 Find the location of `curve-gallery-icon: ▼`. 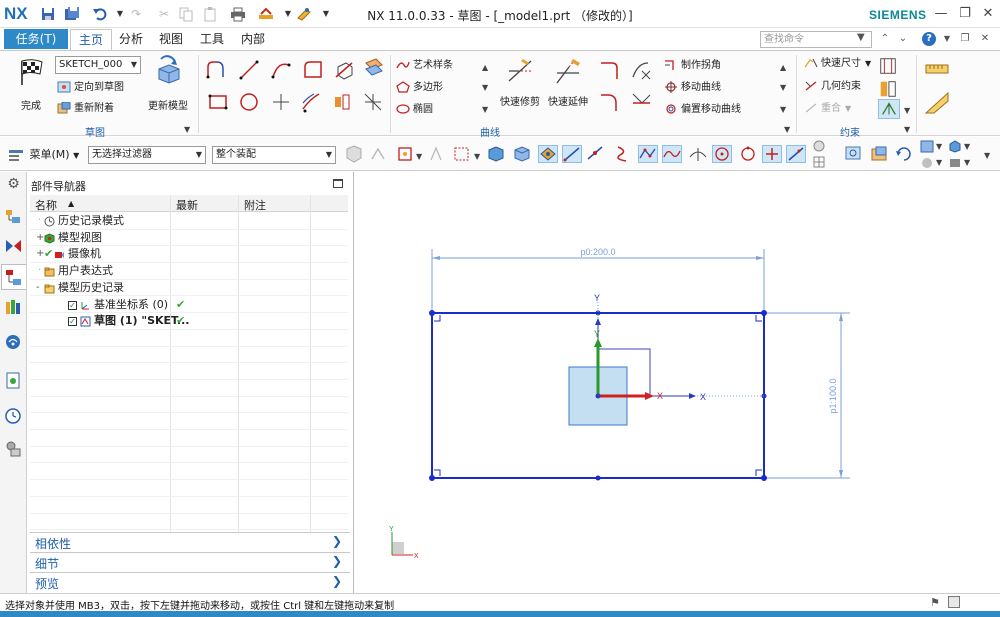

curve-gallery-icon: ▼ is located at coordinates (485, 109).